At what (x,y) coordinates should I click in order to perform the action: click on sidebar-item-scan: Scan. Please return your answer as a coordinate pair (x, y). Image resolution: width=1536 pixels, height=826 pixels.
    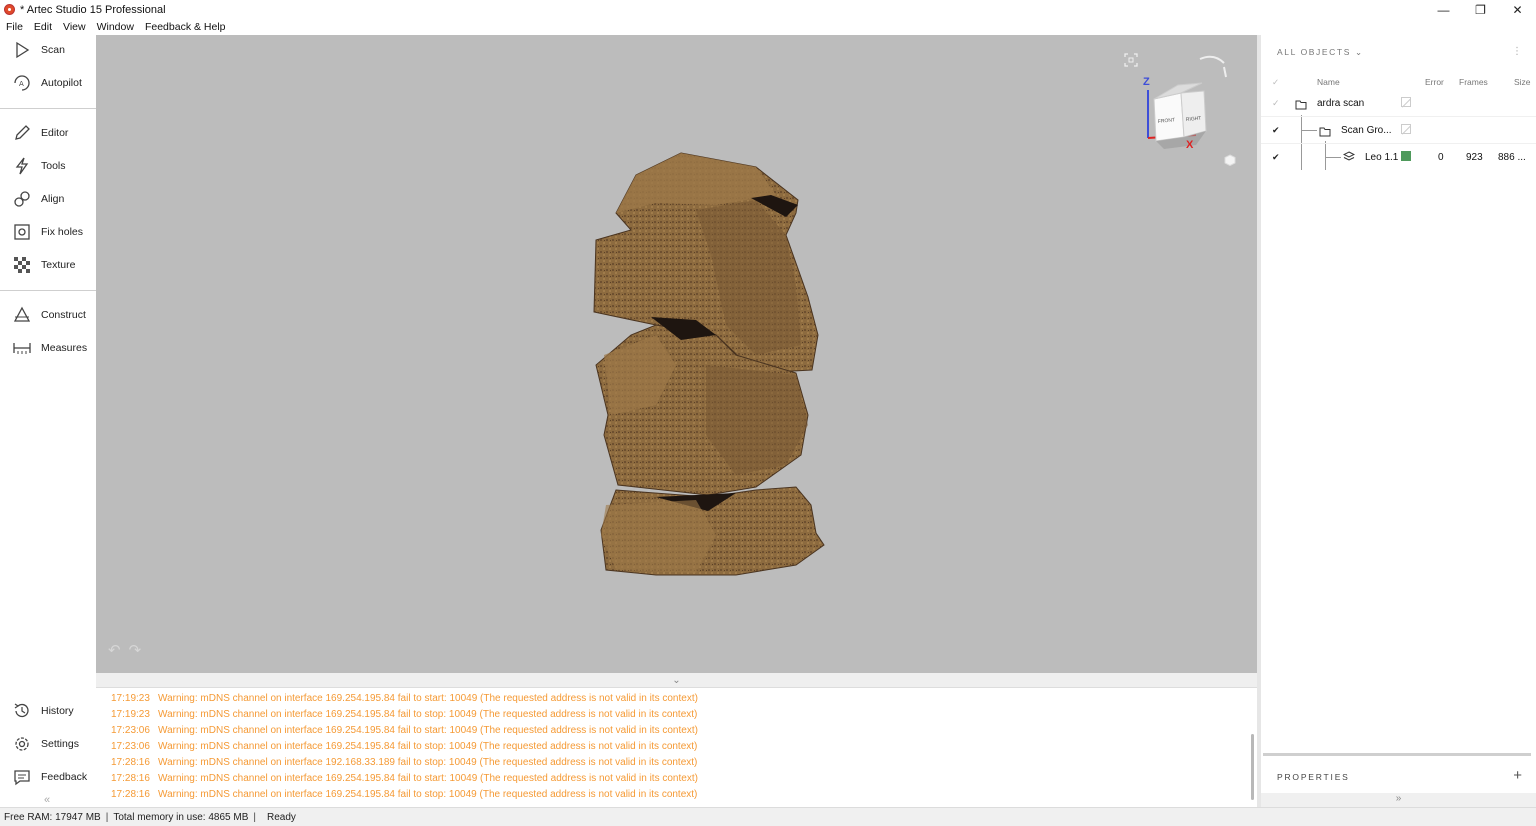
    Looking at the image, I should click on (48, 50).